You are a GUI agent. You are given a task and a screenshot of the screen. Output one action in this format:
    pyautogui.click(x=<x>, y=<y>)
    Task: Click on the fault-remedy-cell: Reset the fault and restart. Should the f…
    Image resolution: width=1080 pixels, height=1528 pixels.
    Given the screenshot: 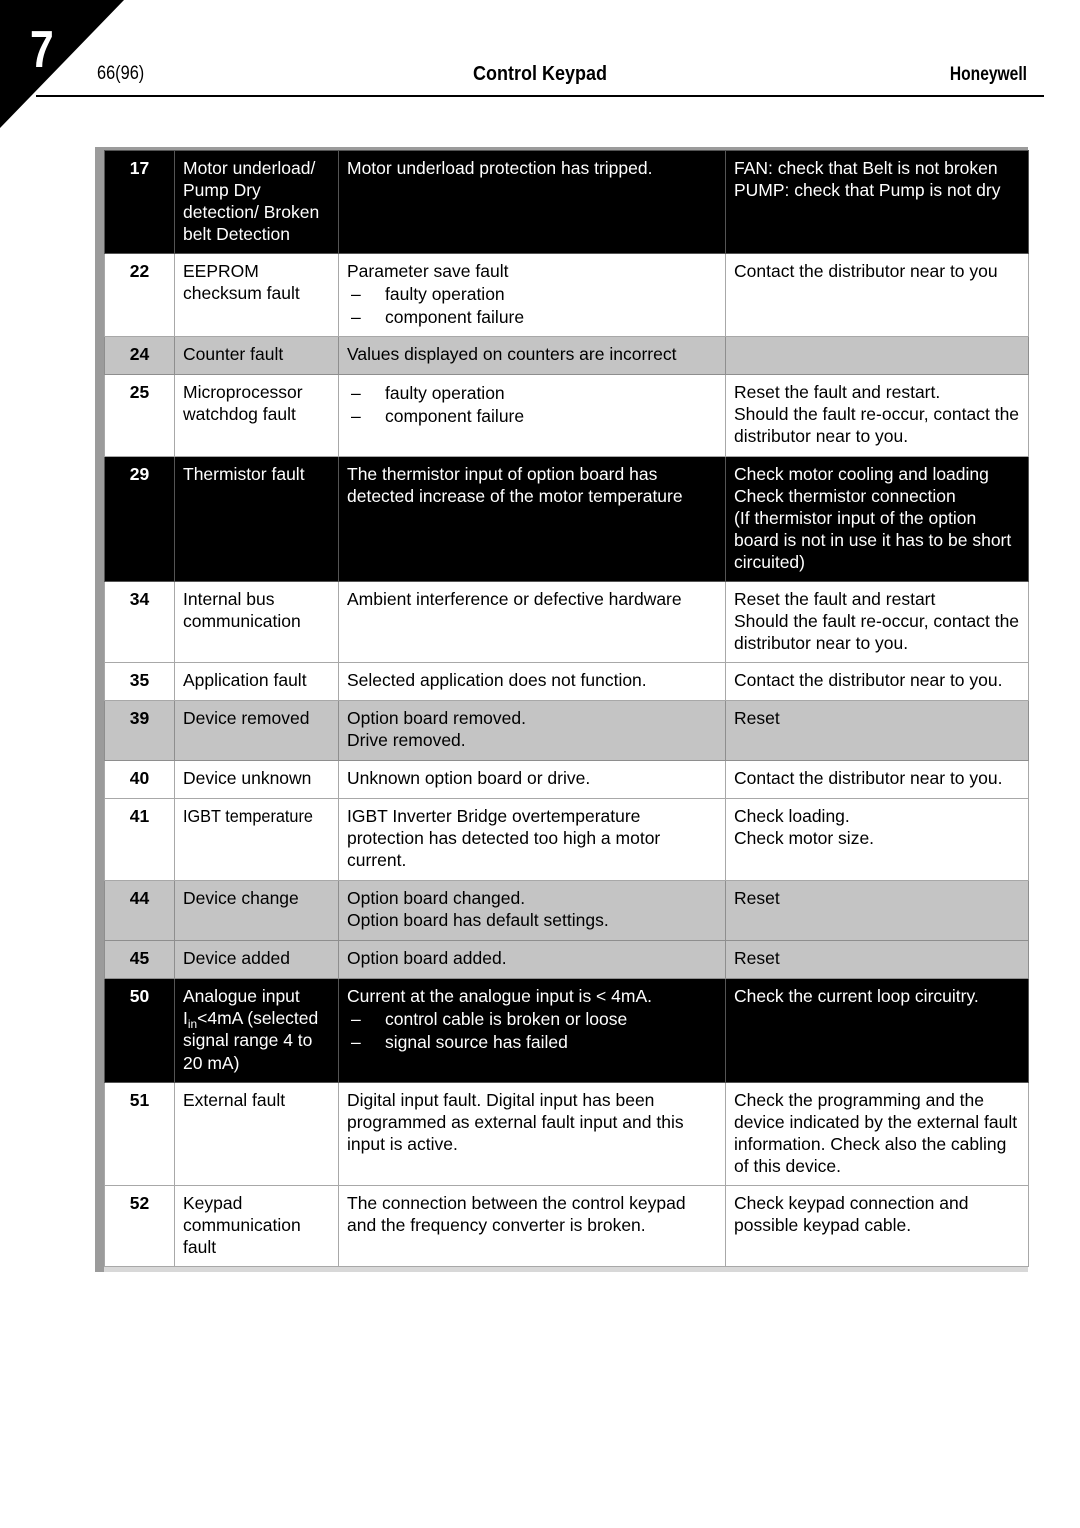 What is the action you would take?
    pyautogui.click(x=877, y=415)
    